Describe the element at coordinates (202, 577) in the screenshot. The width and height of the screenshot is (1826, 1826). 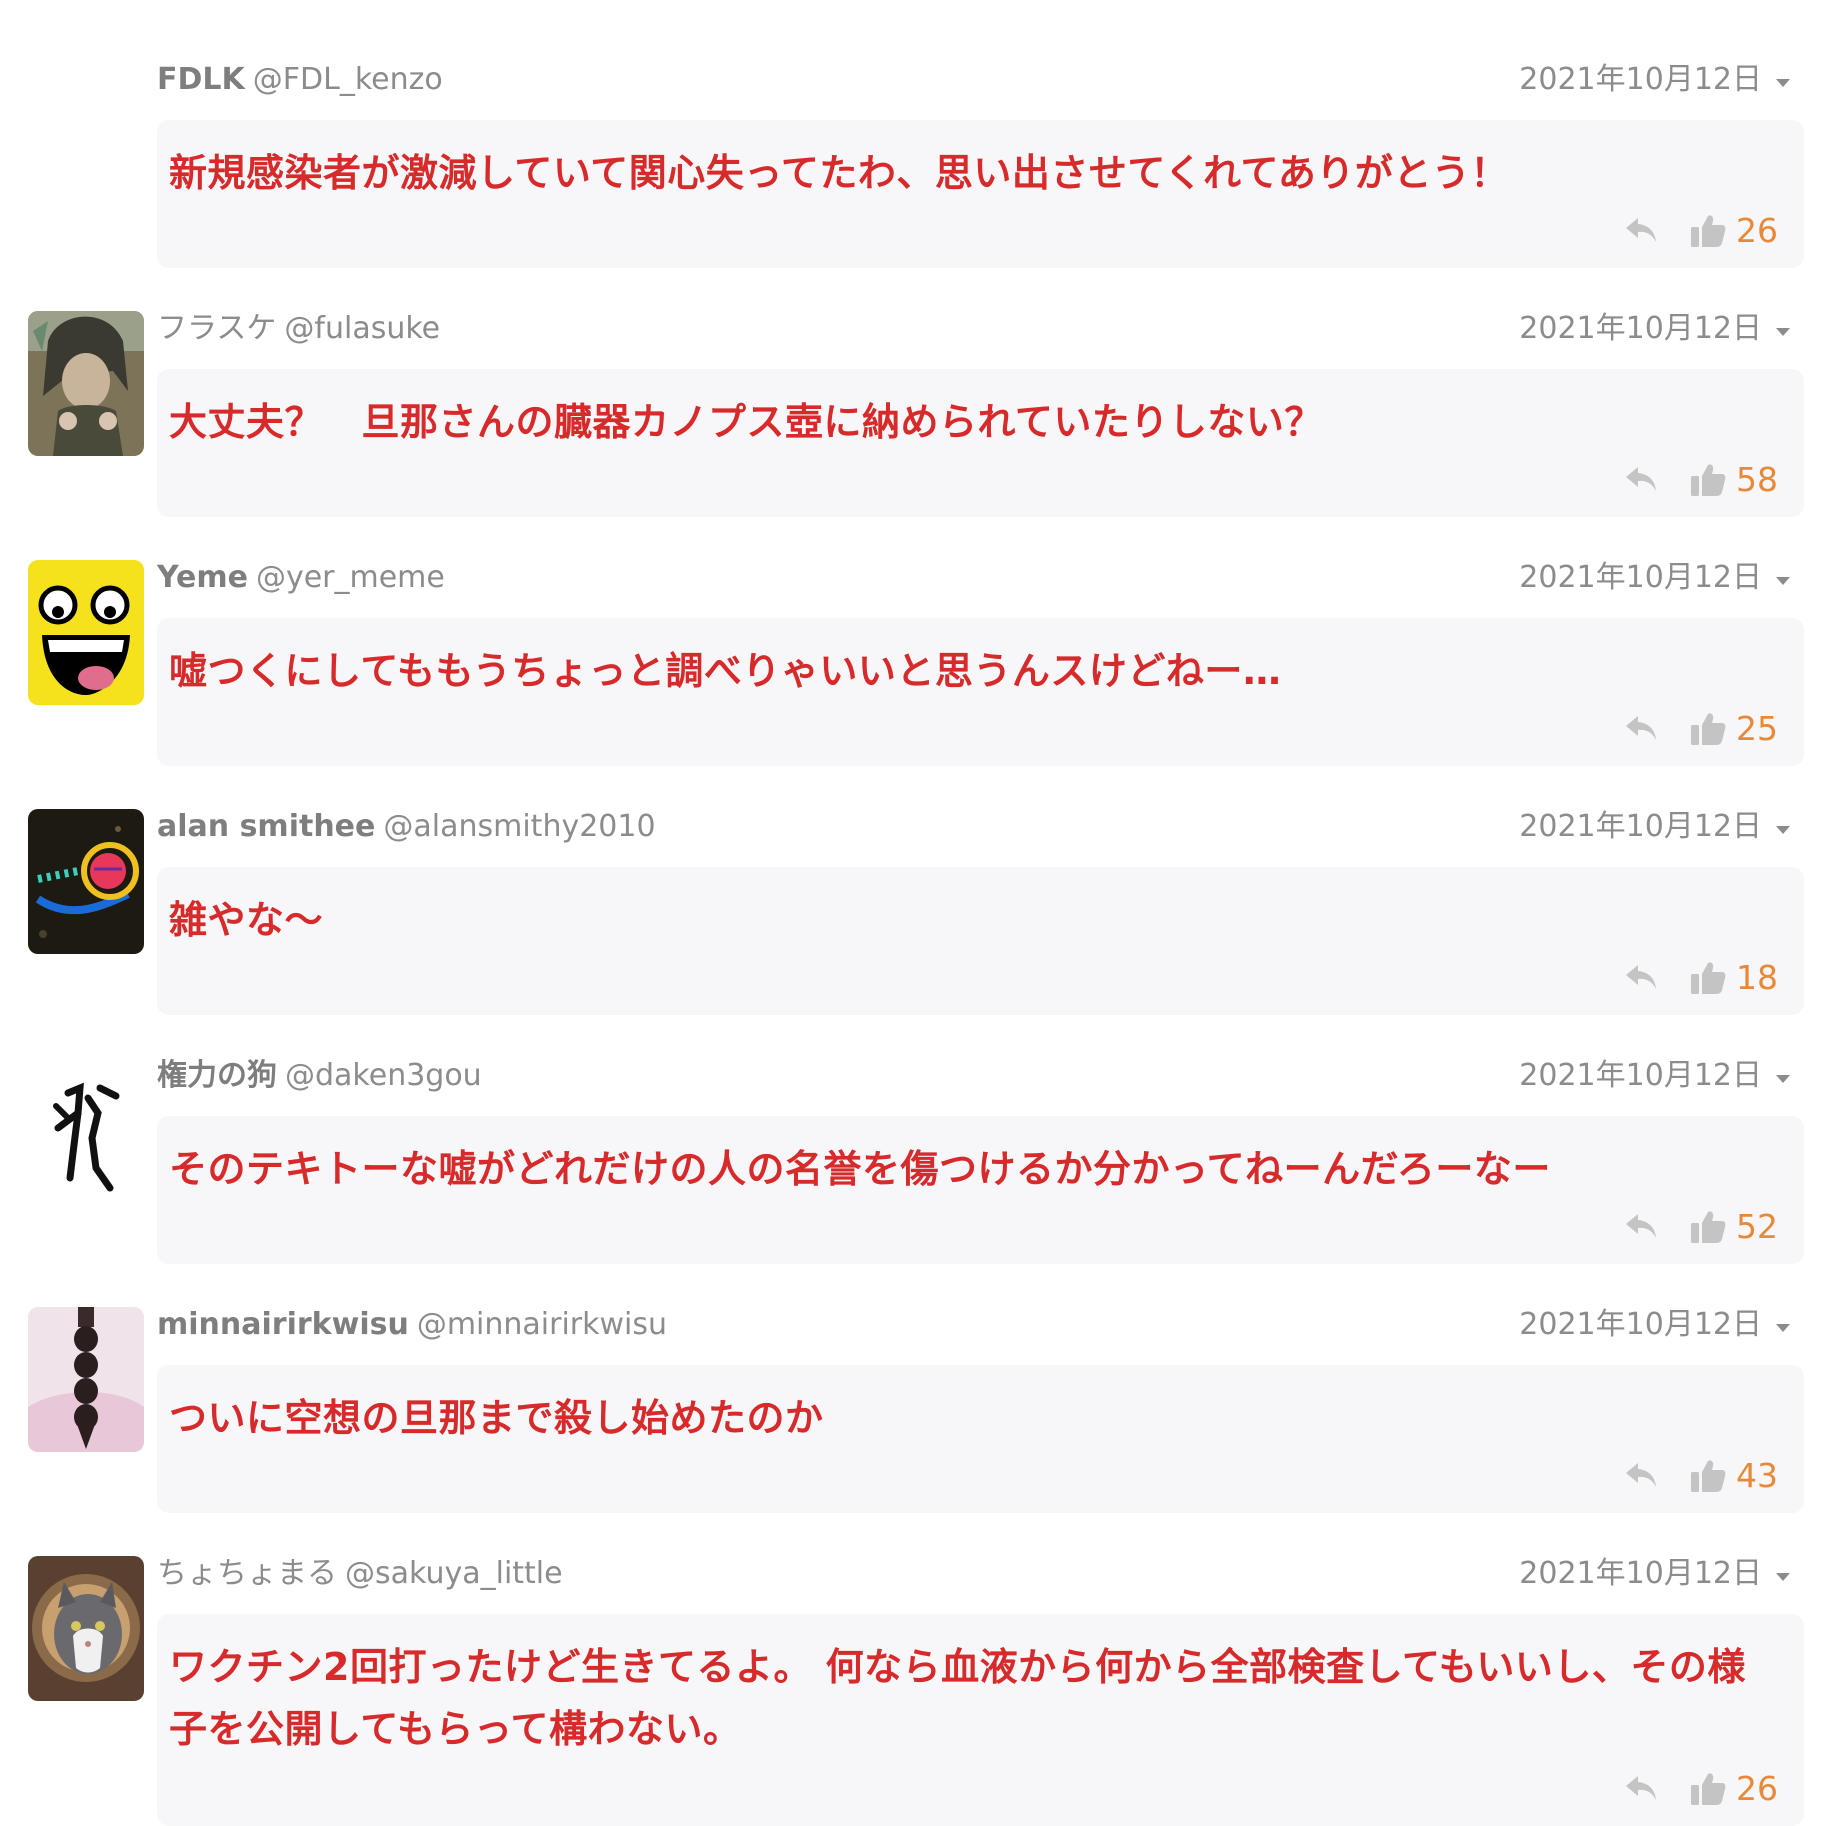
I see `author-name: Yeme` at that location.